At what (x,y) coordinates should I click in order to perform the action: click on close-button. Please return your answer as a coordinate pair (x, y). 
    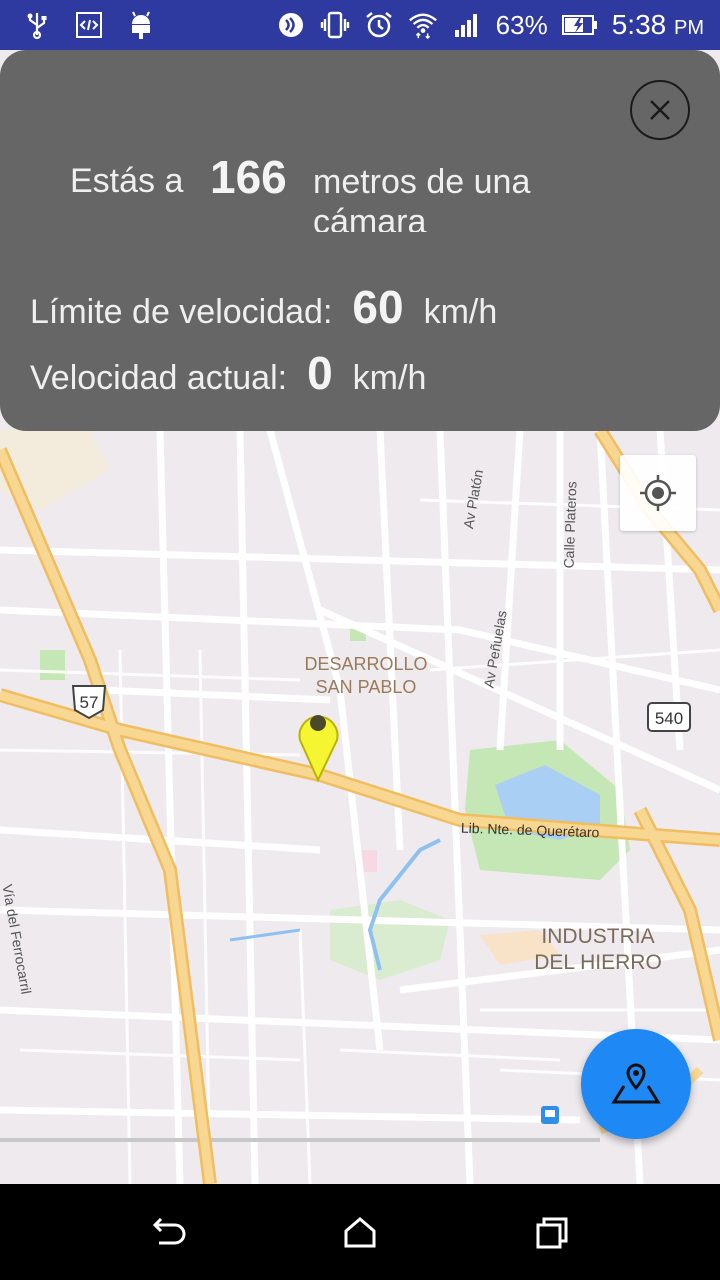
    Looking at the image, I should click on (660, 110).